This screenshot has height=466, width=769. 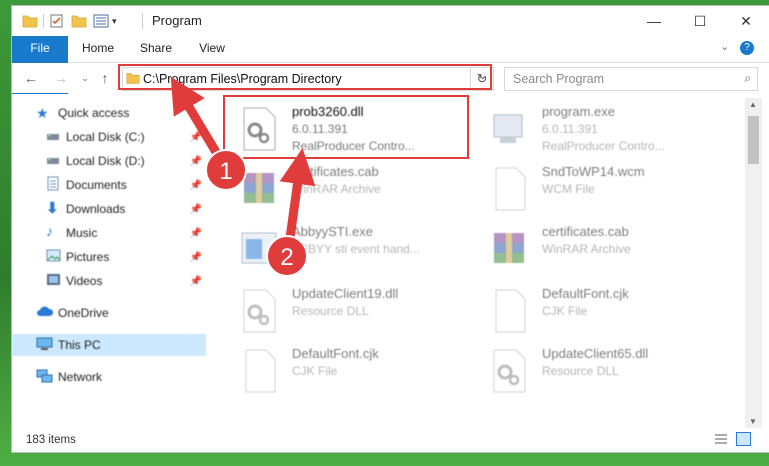 What do you see at coordinates (753, 421) in the screenshot?
I see `scroll-down-icon: ▼` at bounding box center [753, 421].